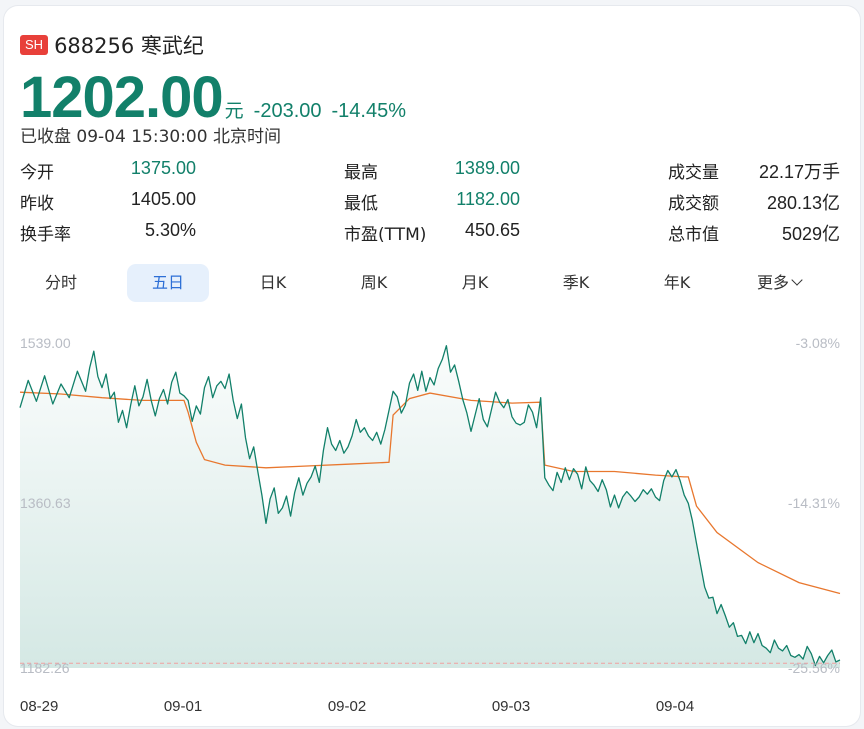 This screenshot has width=864, height=729. Describe the element at coordinates (818, 343) in the screenshot. I see `y-tick-label-right: -3.08%` at that location.